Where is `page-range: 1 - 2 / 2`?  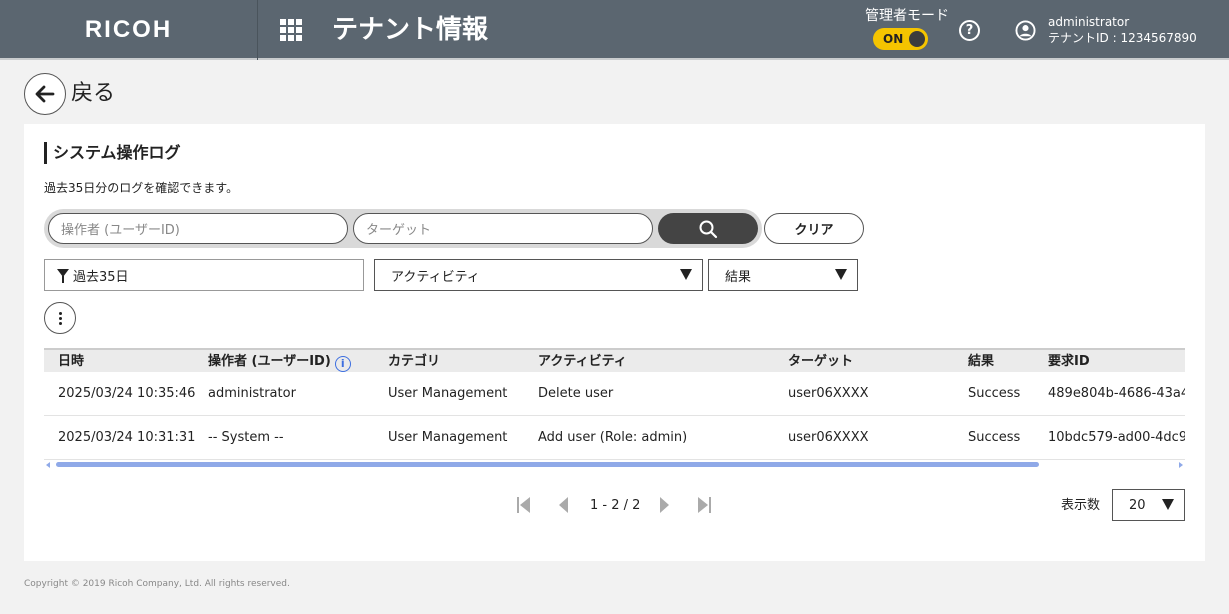 page-range: 1 - 2 / 2 is located at coordinates (615, 505).